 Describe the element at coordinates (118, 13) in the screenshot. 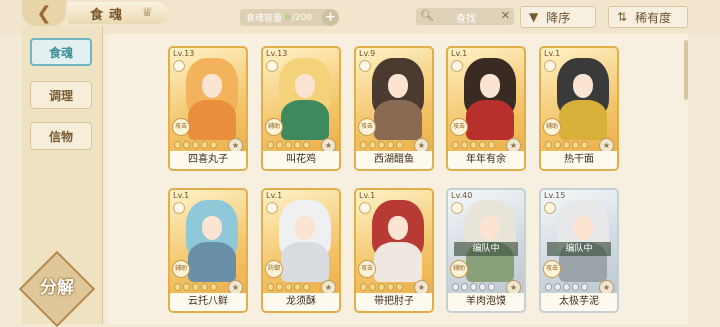

I see `page-title: 食魂` at that location.